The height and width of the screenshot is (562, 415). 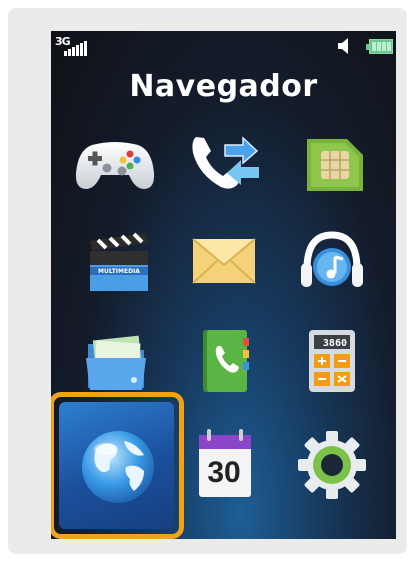 I want to click on menu-item-call-log, so click(x=224, y=163).